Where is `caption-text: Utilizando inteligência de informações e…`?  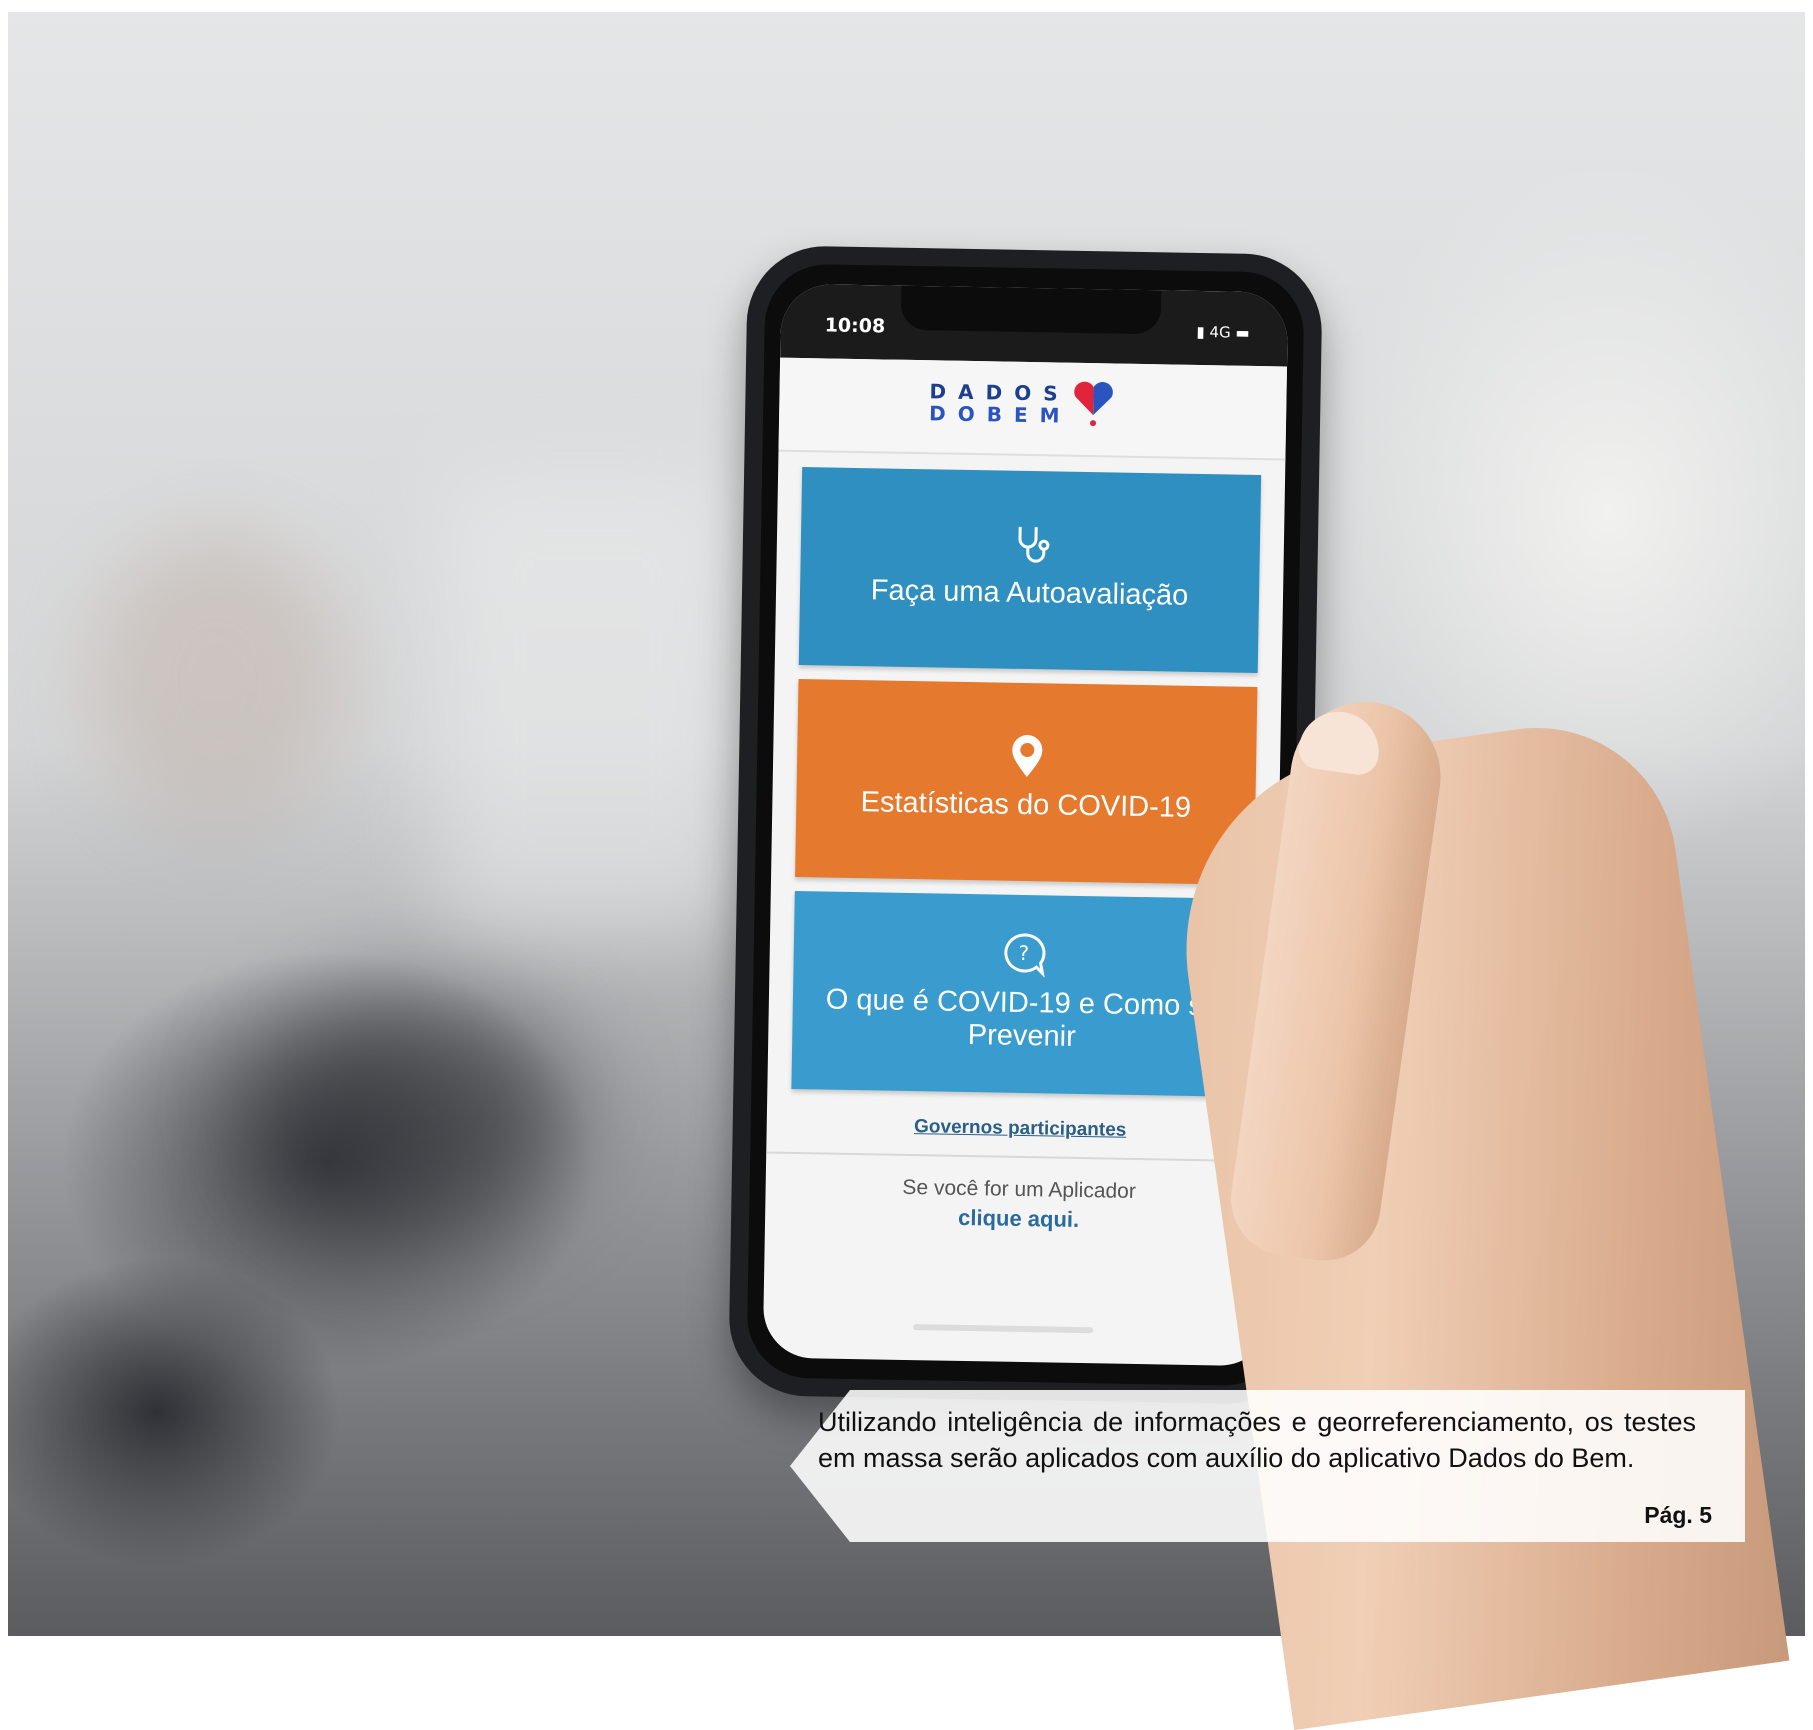 caption-text: Utilizando inteligência de informações e… is located at coordinates (1257, 1440).